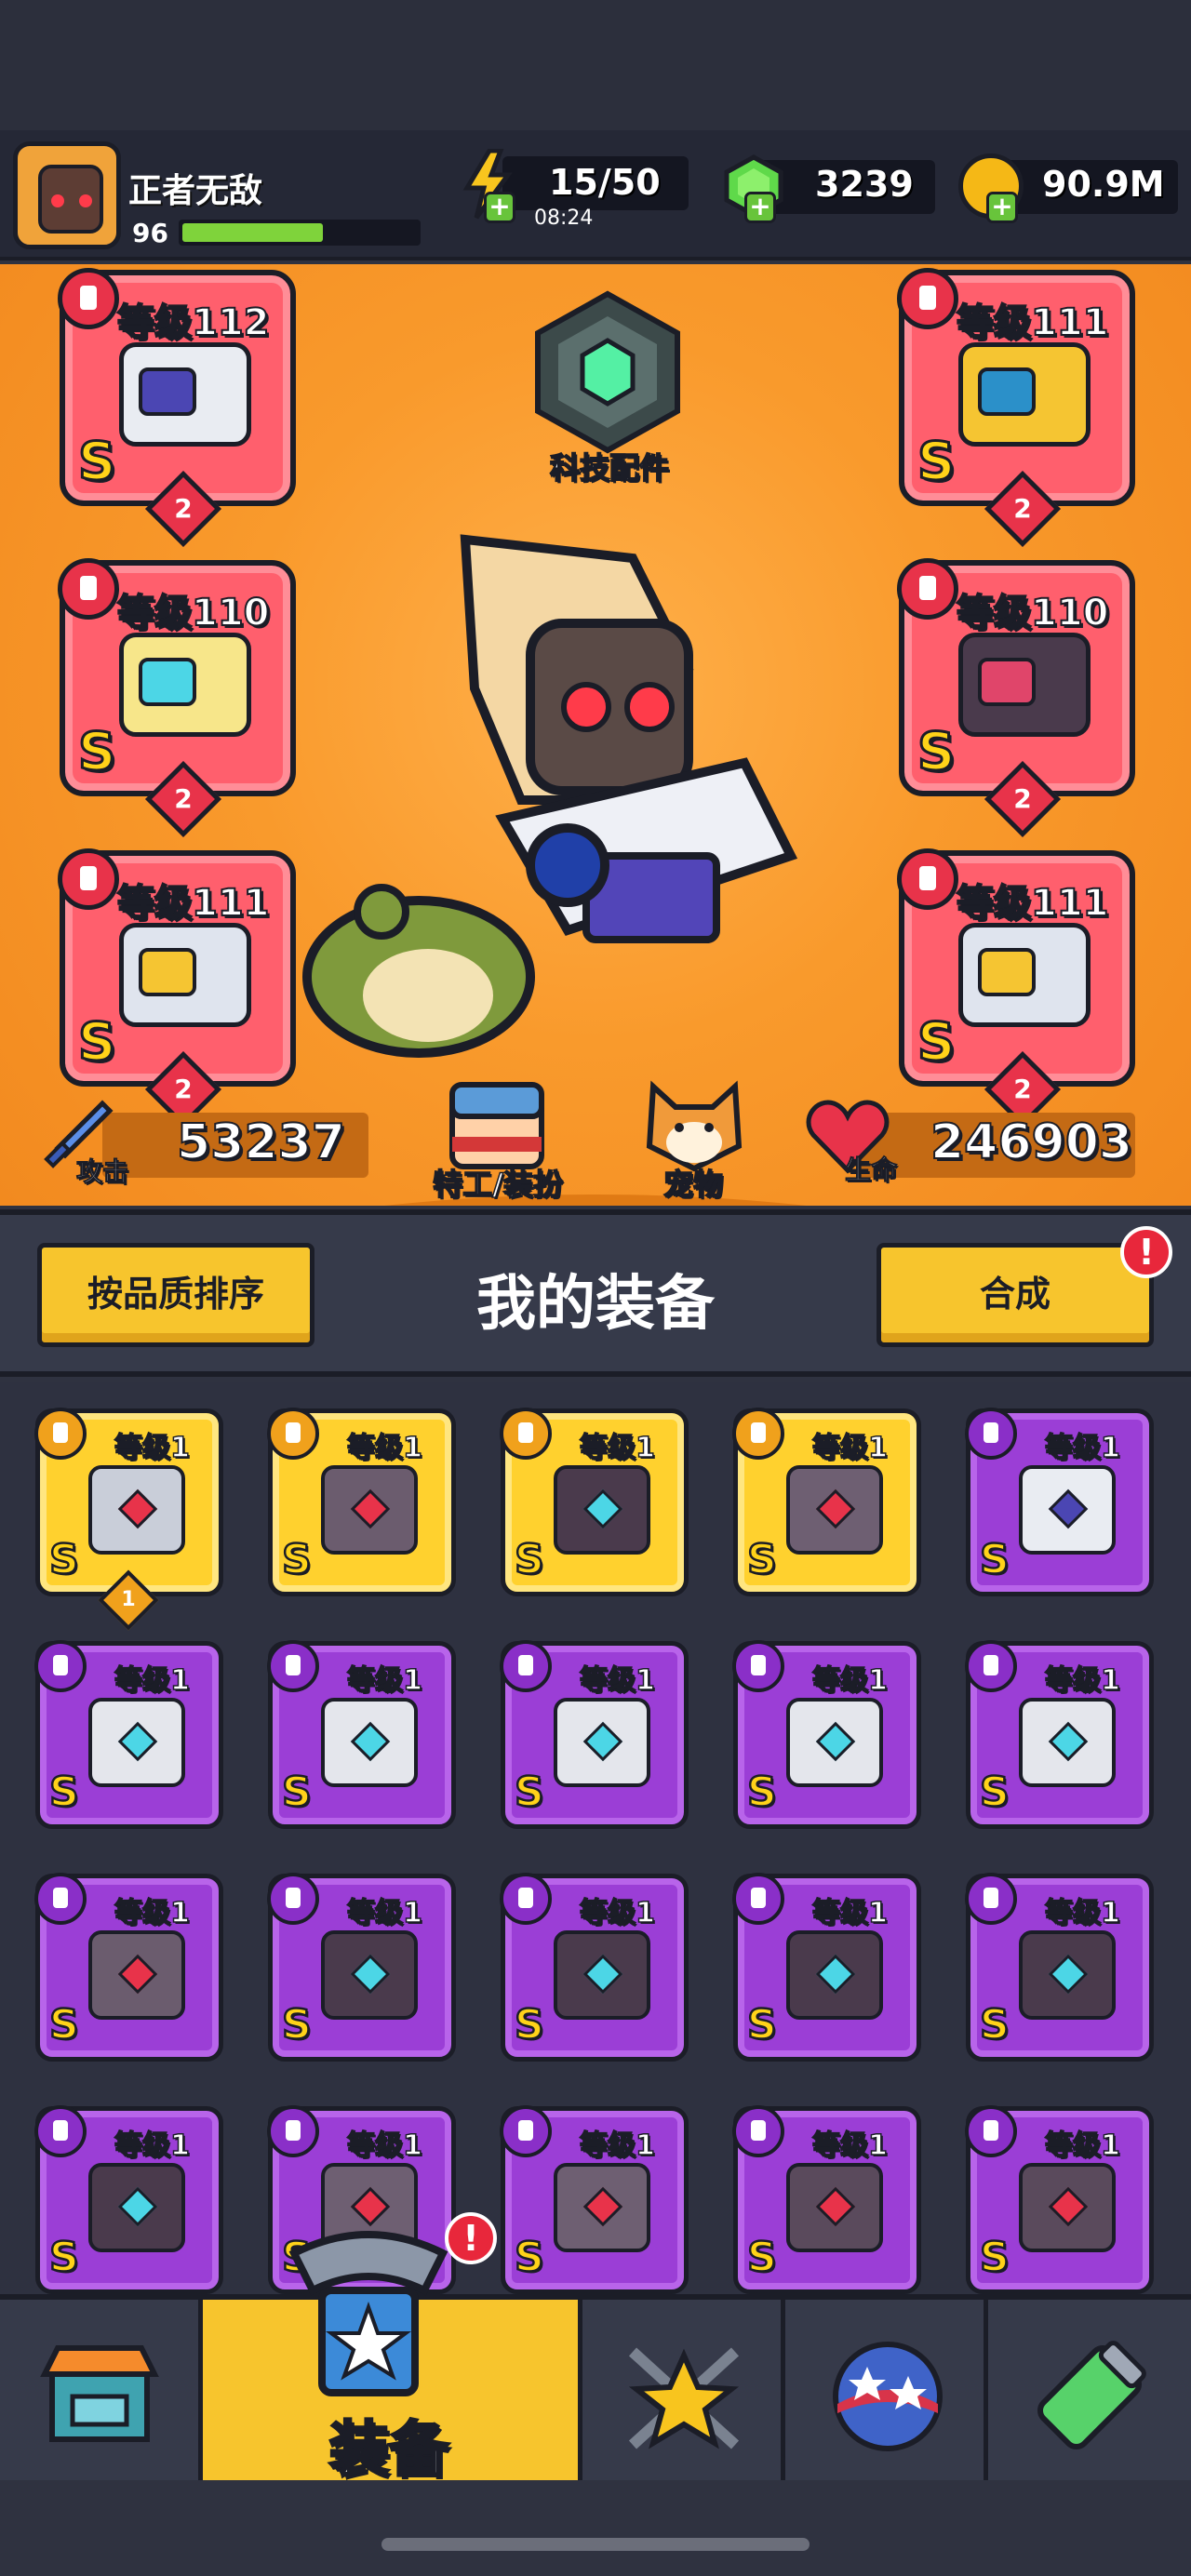 This screenshot has width=1191, height=2576. What do you see at coordinates (608, 372) in the screenshot?
I see `tech-parts-icon` at bounding box center [608, 372].